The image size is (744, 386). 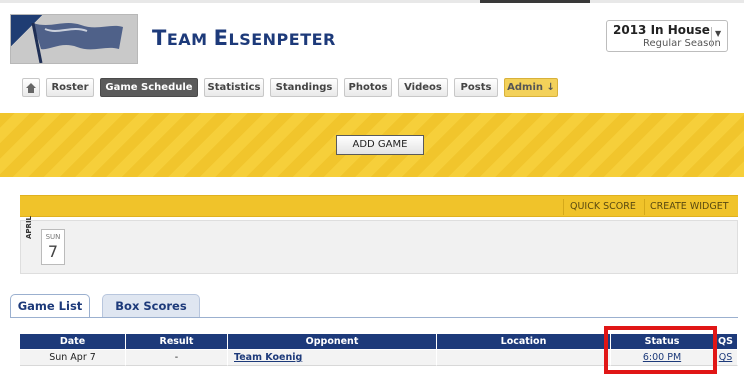 I want to click on nav-videos: Videos, so click(x=423, y=87).